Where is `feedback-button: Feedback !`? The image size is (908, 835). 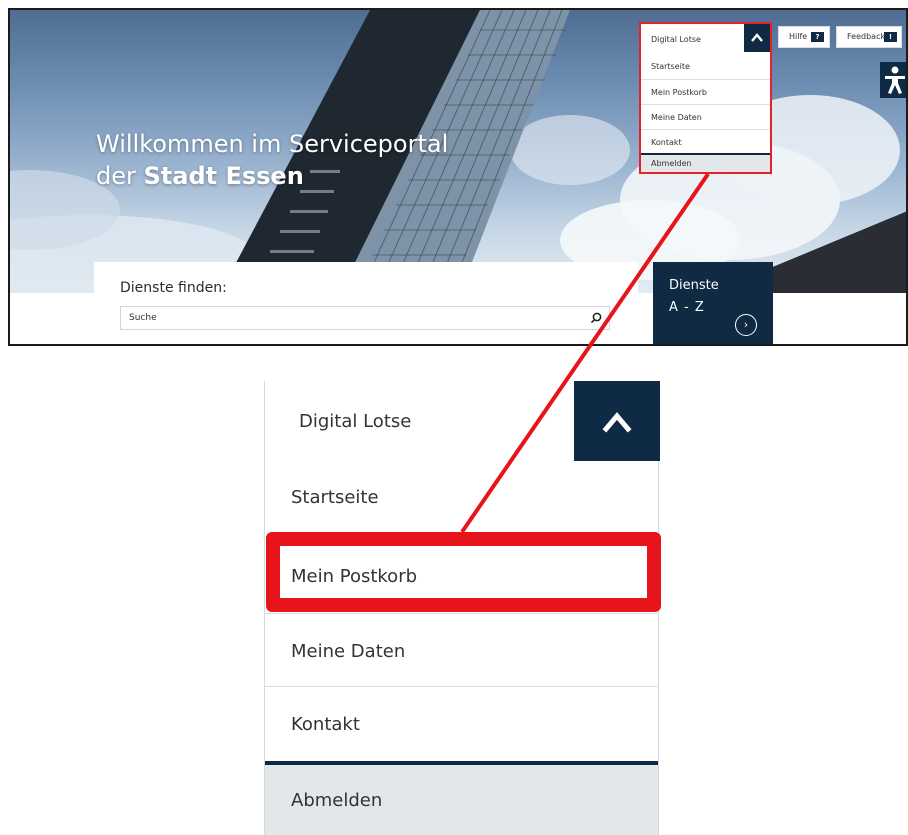 feedback-button: Feedback ! is located at coordinates (869, 37).